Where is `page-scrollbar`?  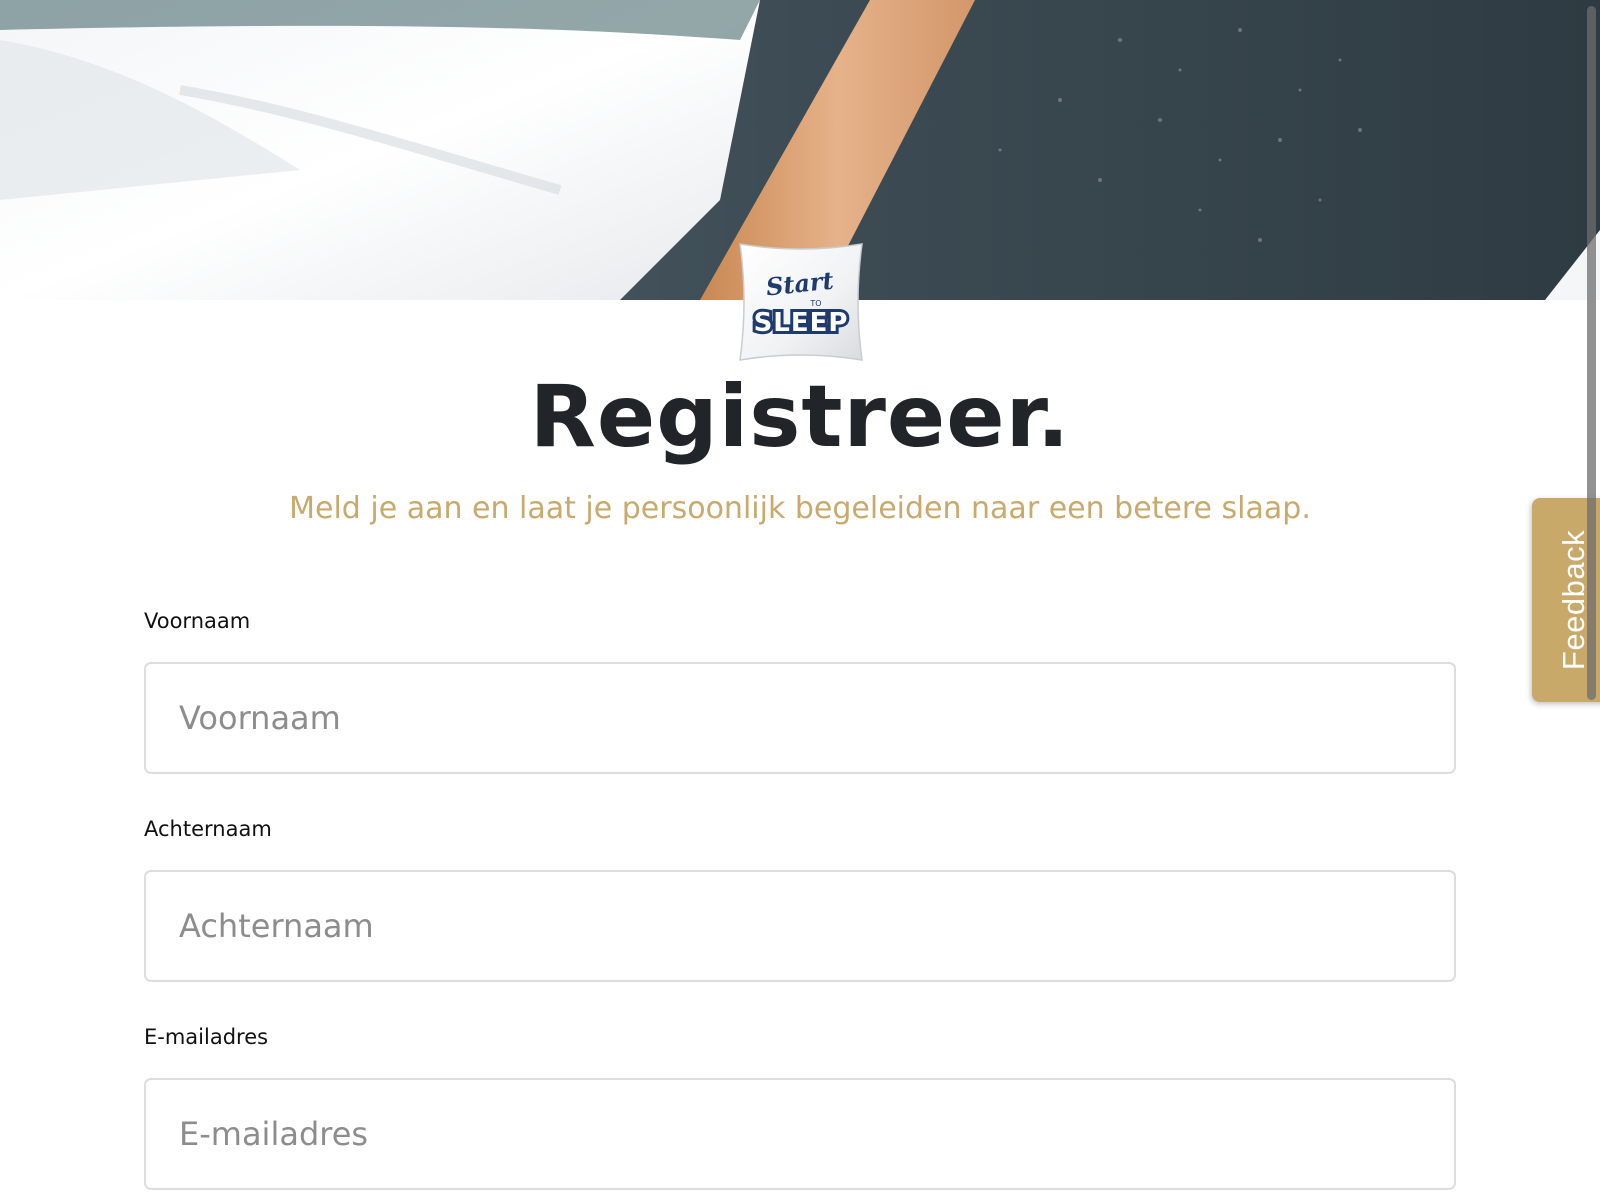 page-scrollbar is located at coordinates (1591, 600).